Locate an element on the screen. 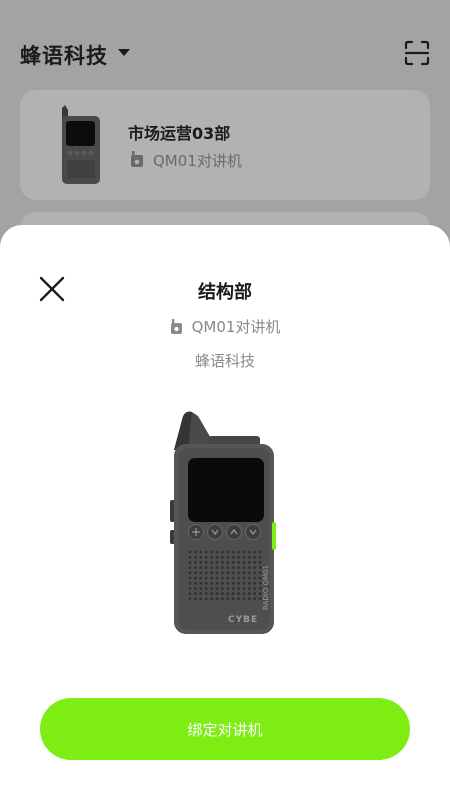 This screenshot has width=450, height=800. model-row: QM01对讲机 is located at coordinates (225, 326).